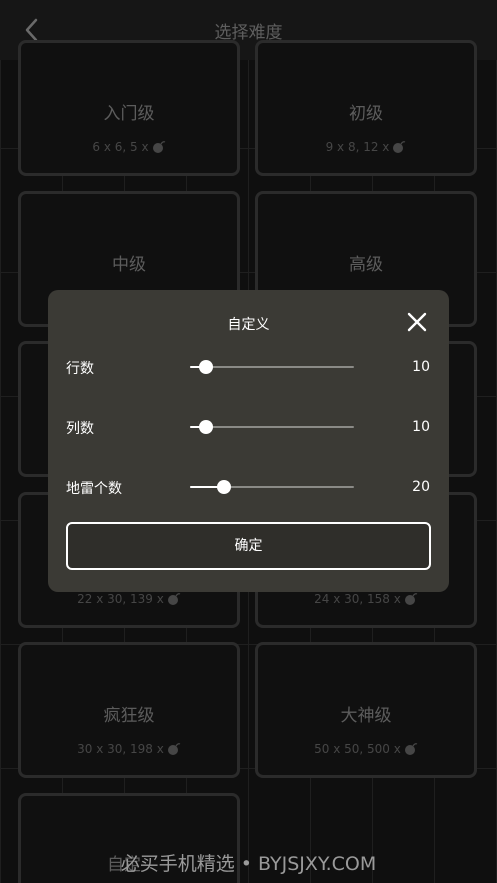  I want to click on mines-value: 20, so click(421, 487).